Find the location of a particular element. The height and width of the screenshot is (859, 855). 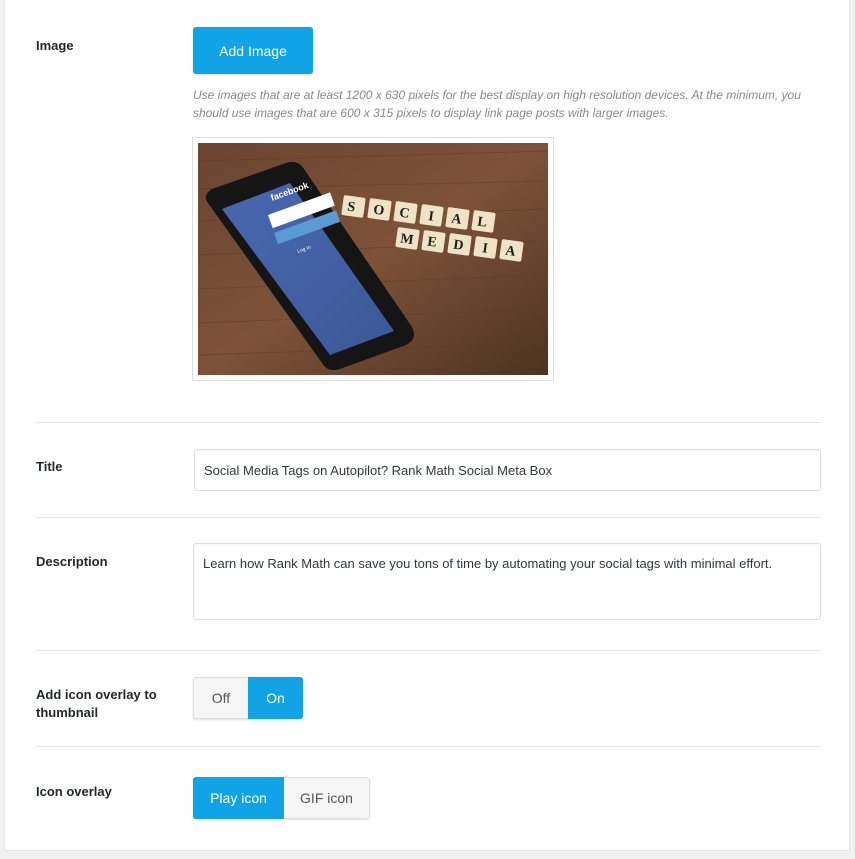

image-preview: facebook Log In S O C I A L M E D I A is located at coordinates (373, 259).